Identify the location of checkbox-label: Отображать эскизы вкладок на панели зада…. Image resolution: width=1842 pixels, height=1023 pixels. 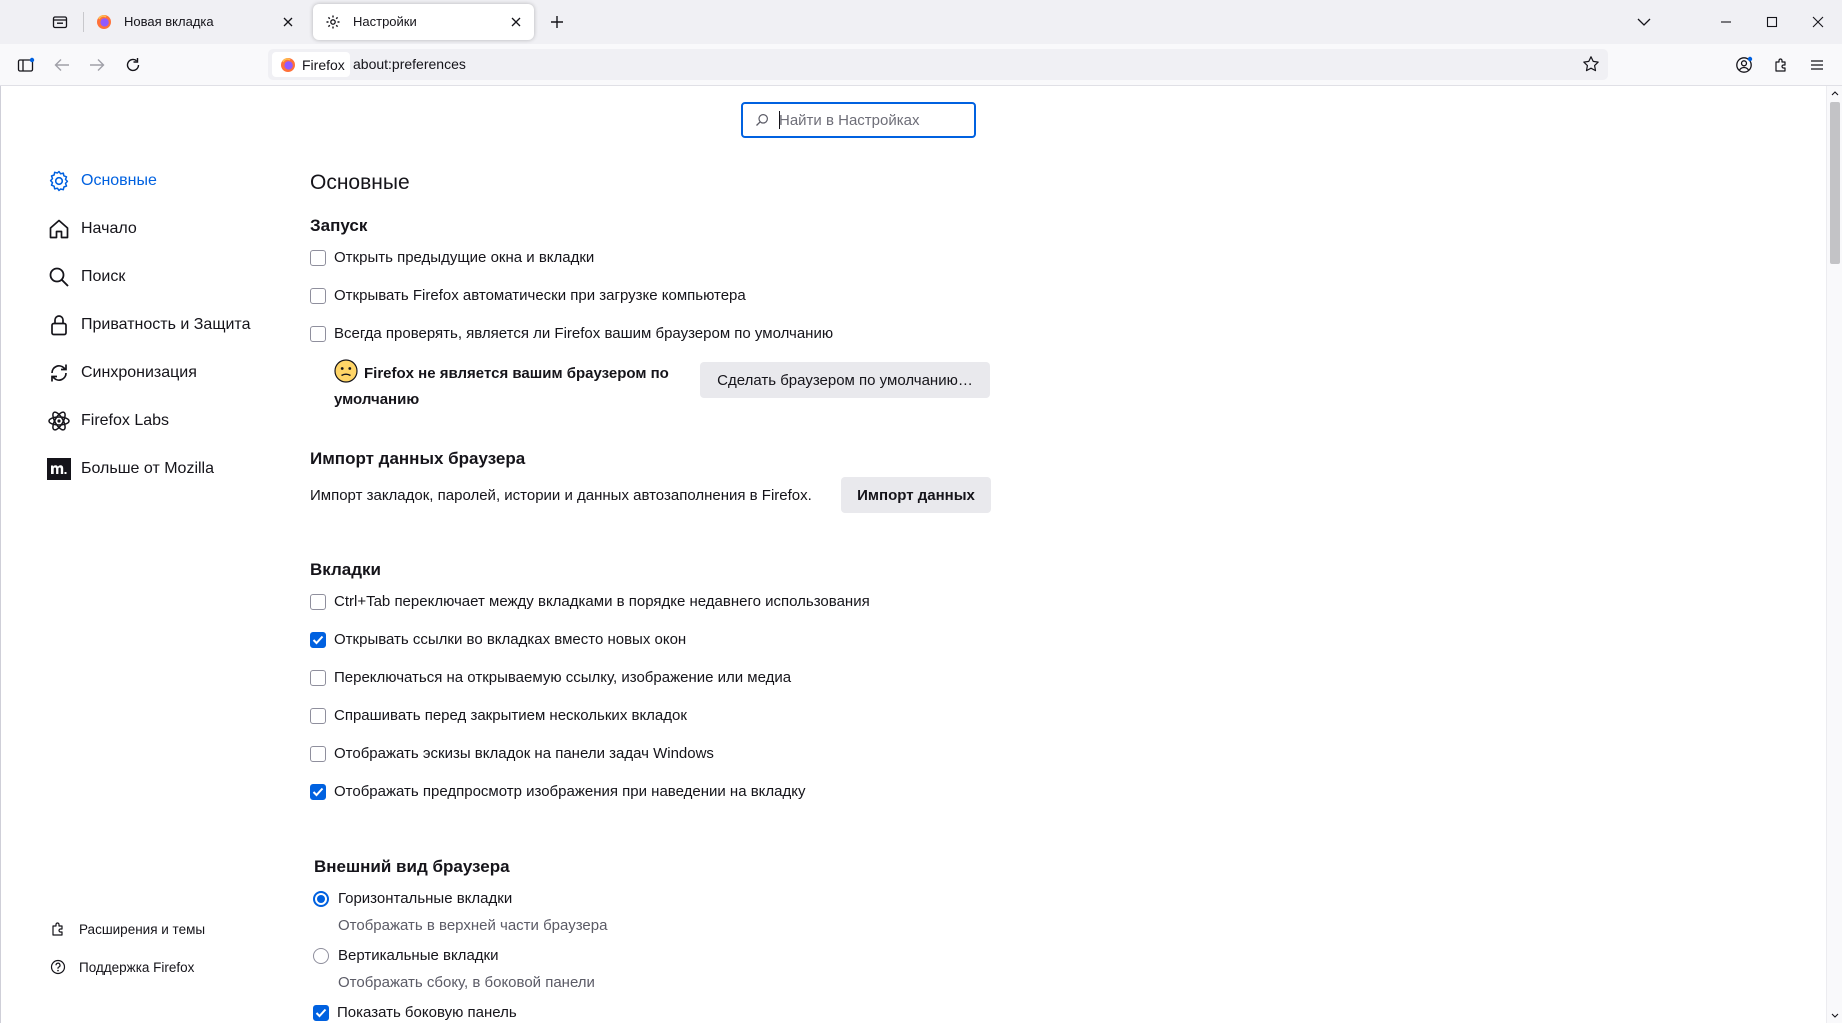
(524, 753).